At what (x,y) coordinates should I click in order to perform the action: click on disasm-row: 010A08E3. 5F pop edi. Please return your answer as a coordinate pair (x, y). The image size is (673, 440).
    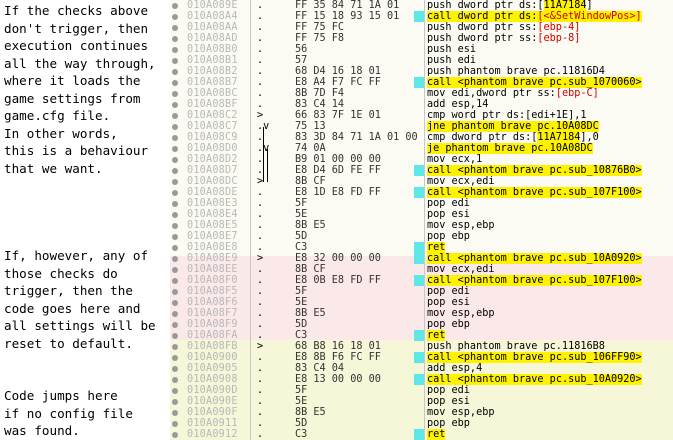
    Looking at the image, I should click on (421, 204).